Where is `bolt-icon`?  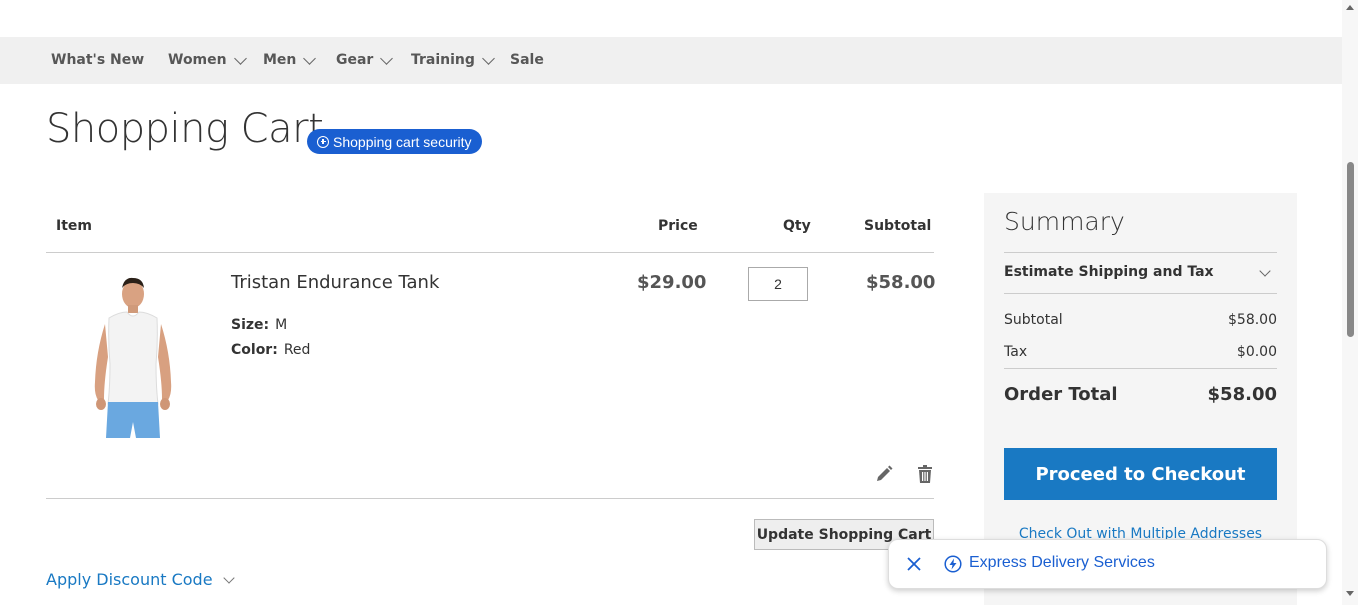 bolt-icon is located at coordinates (953, 564).